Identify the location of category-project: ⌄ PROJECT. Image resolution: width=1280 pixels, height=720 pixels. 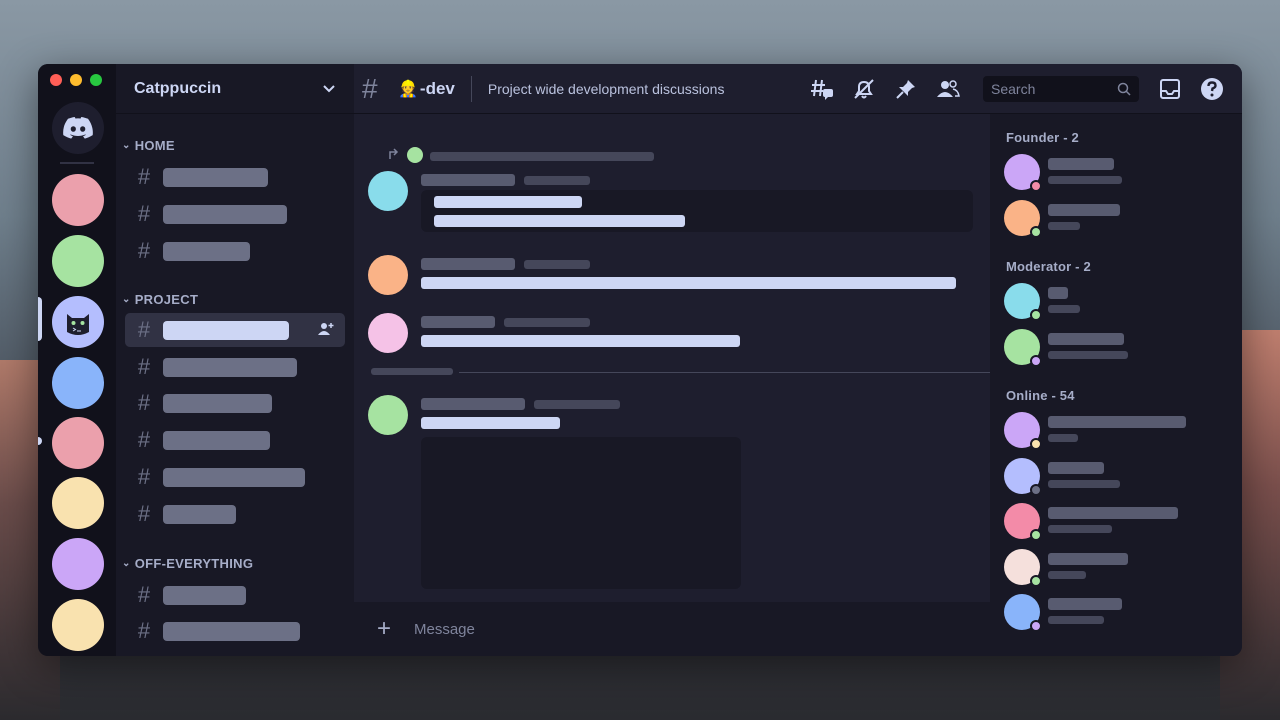
(160, 299).